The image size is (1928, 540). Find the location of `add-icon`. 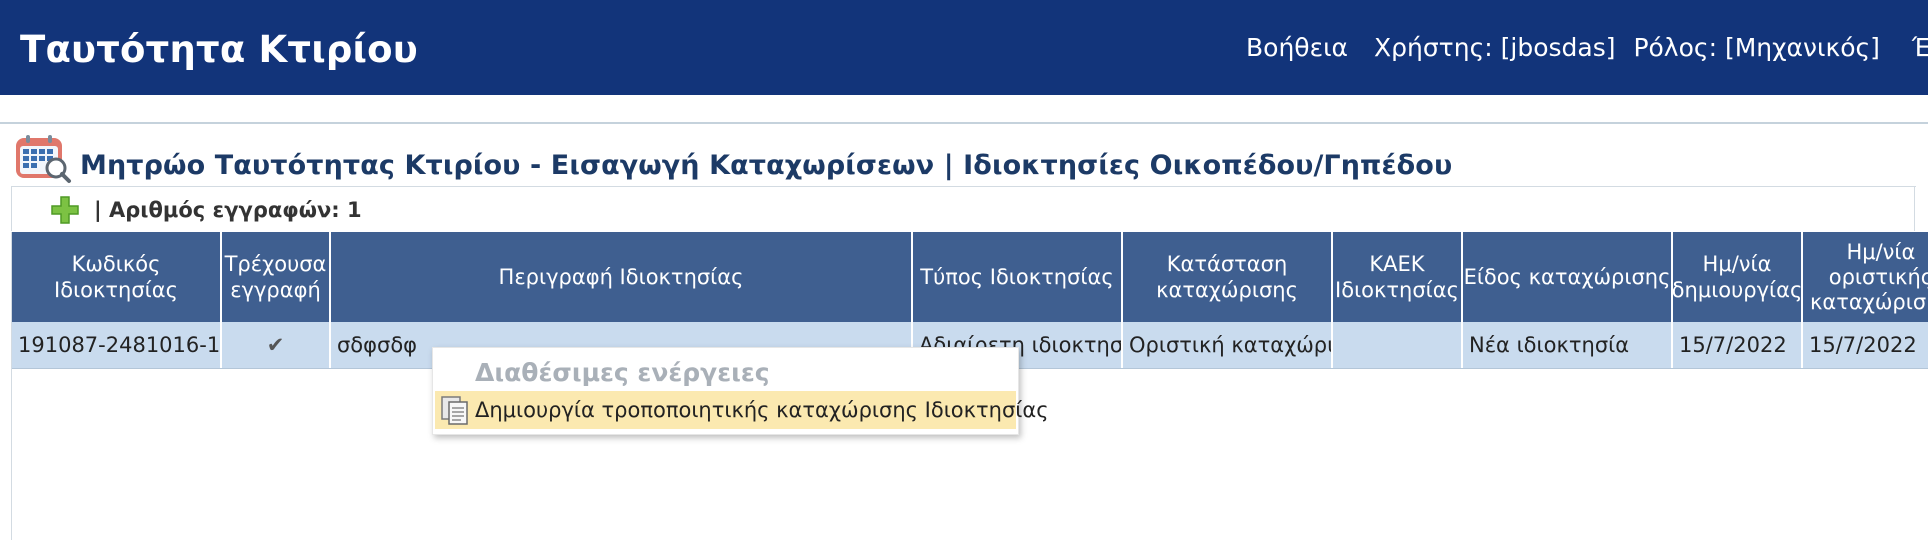

add-icon is located at coordinates (65, 210).